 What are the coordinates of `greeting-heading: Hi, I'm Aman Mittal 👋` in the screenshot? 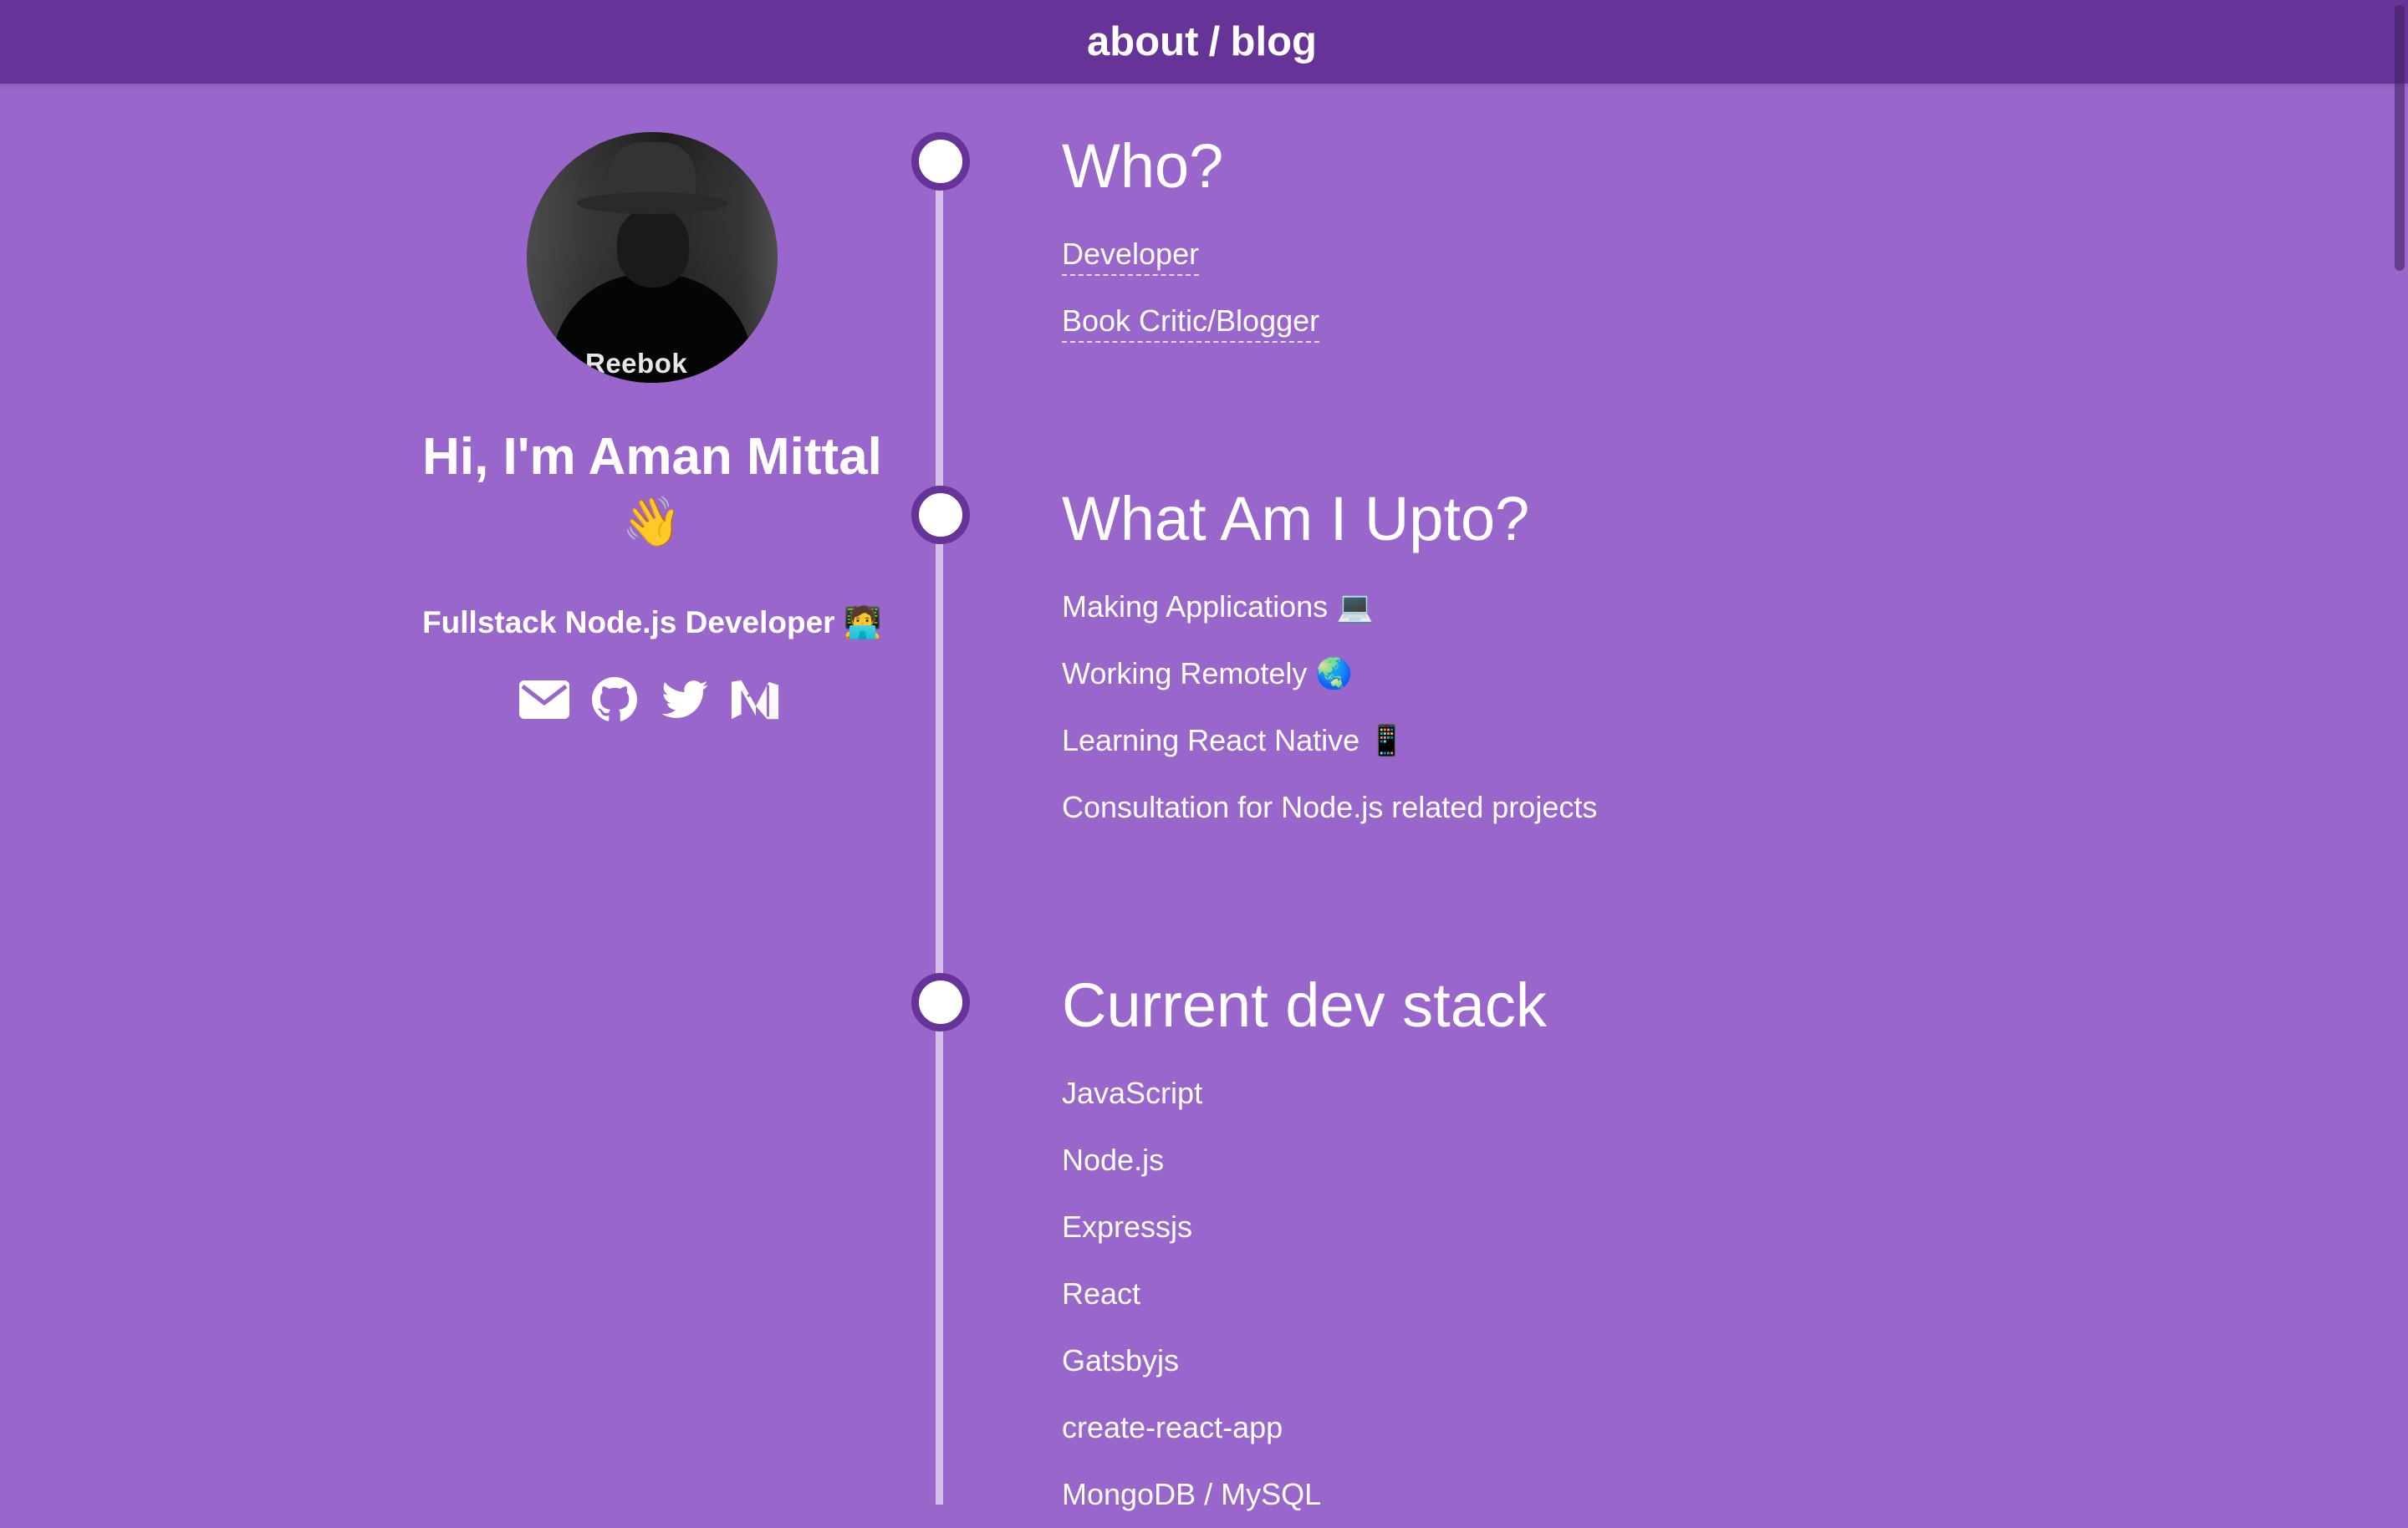 It's located at (652, 490).